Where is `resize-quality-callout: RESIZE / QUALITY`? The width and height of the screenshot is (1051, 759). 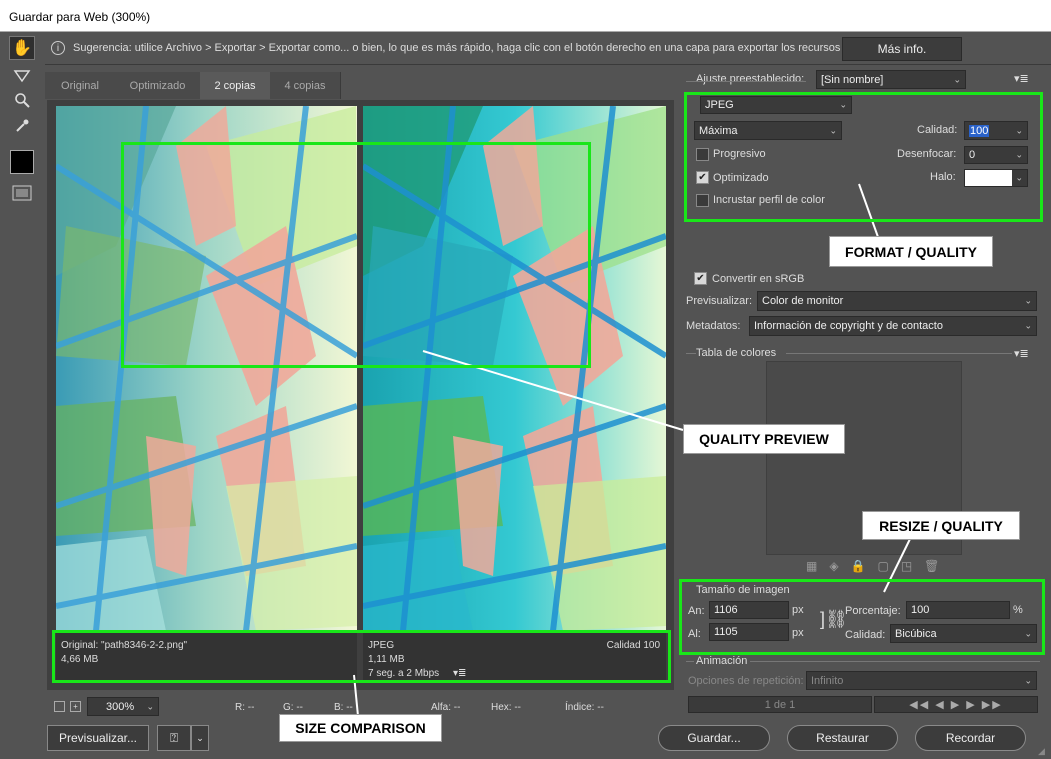
resize-quality-callout: RESIZE / QUALITY is located at coordinates (941, 525).